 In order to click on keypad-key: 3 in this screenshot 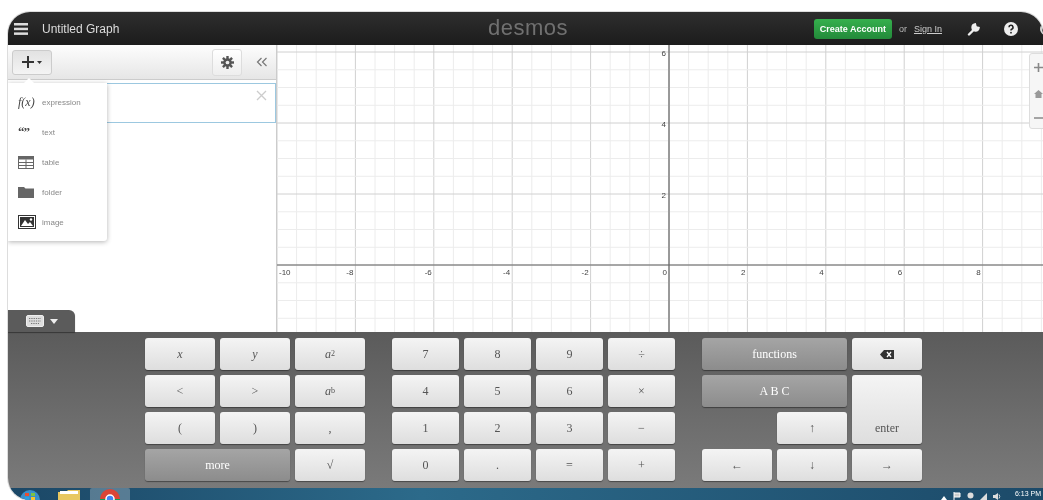, I will do `click(569, 428)`.